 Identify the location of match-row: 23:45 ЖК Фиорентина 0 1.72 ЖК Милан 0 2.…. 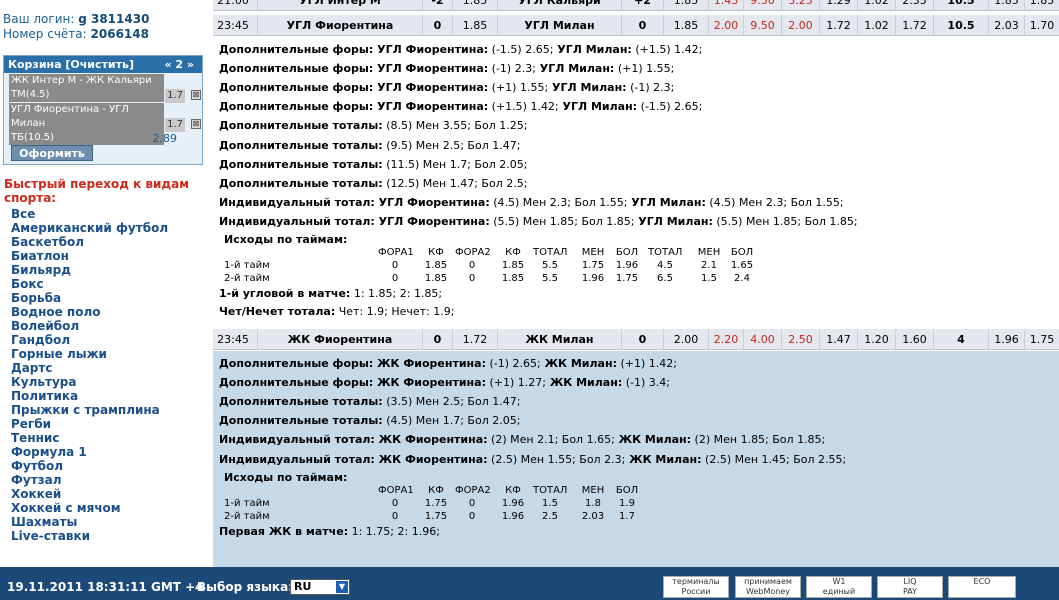
(636, 339).